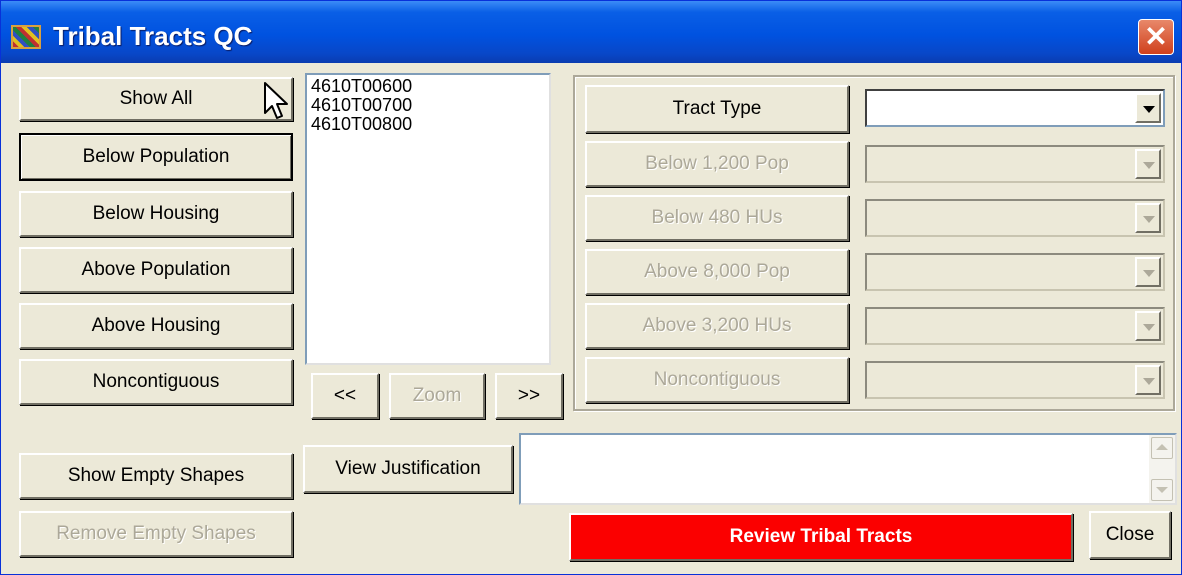 Image resolution: width=1182 pixels, height=575 pixels. Describe the element at coordinates (1015, 380) in the screenshot. I see `noncontiguous-criteria-select` at that location.